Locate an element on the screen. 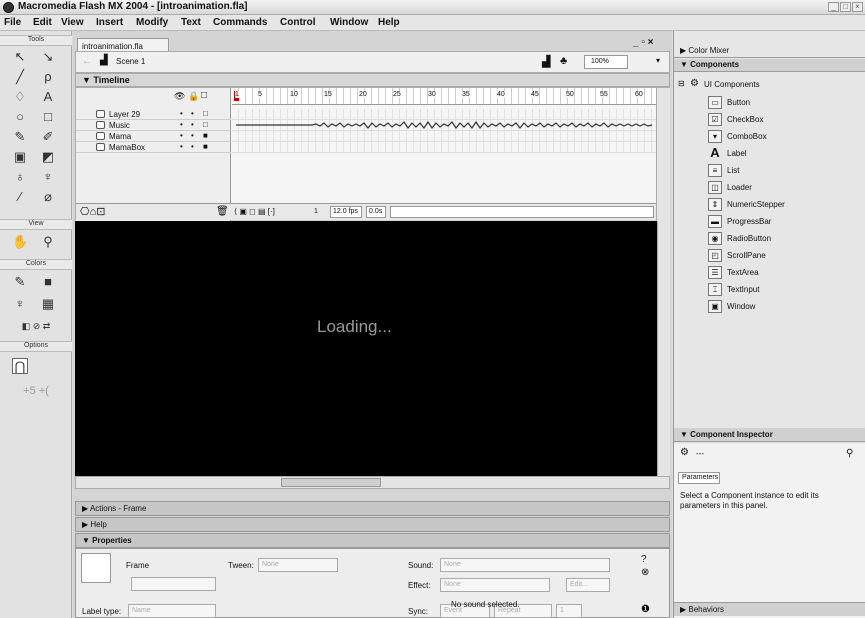 The width and height of the screenshot is (865, 618). snap-magnet-icon: ⋂ is located at coordinates (20, 366).